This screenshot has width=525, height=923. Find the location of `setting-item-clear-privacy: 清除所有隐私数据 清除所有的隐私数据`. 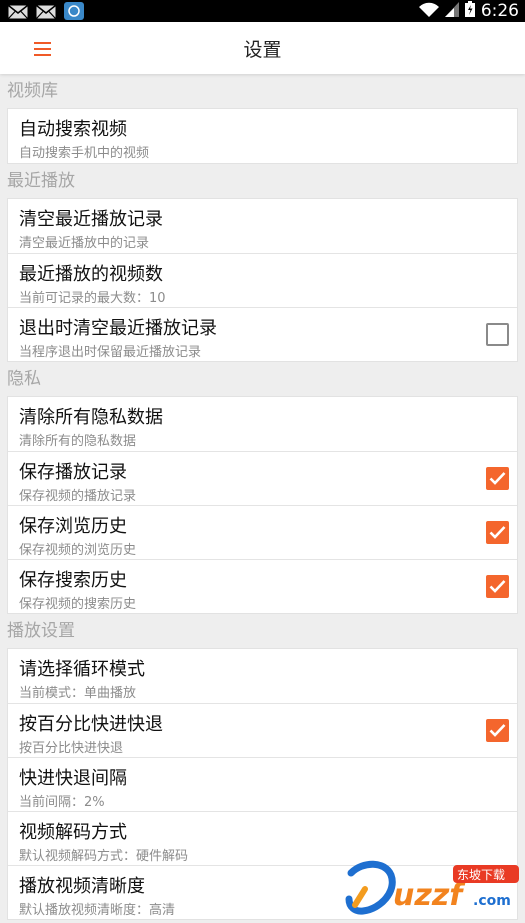

setting-item-clear-privacy: 清除所有隐私数据 清除所有的隐私数据 is located at coordinates (262, 424).